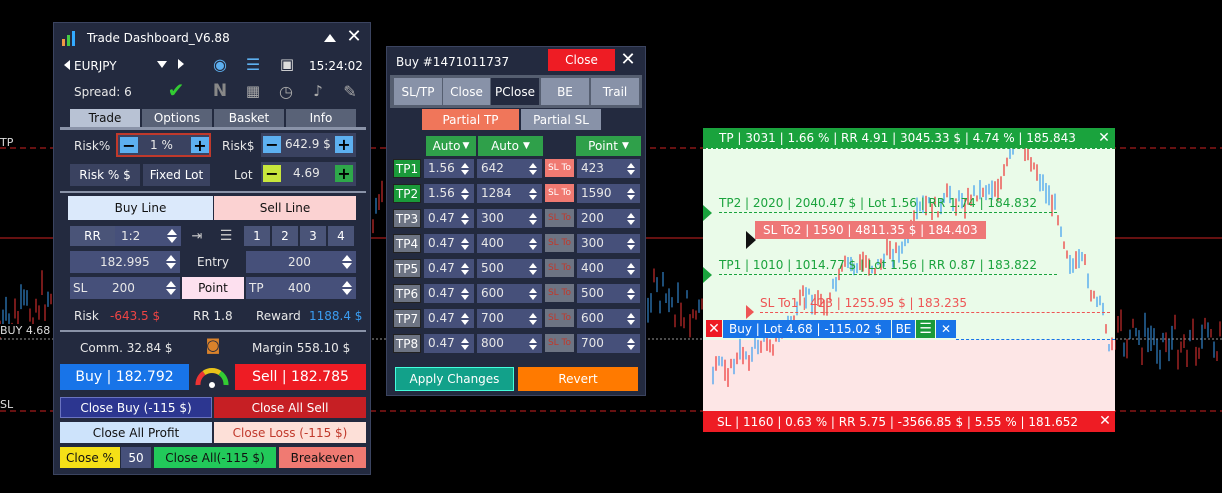 The height and width of the screenshot is (493, 1222). What do you see at coordinates (903, 329) in the screenshot?
I see `be-button: BE` at bounding box center [903, 329].